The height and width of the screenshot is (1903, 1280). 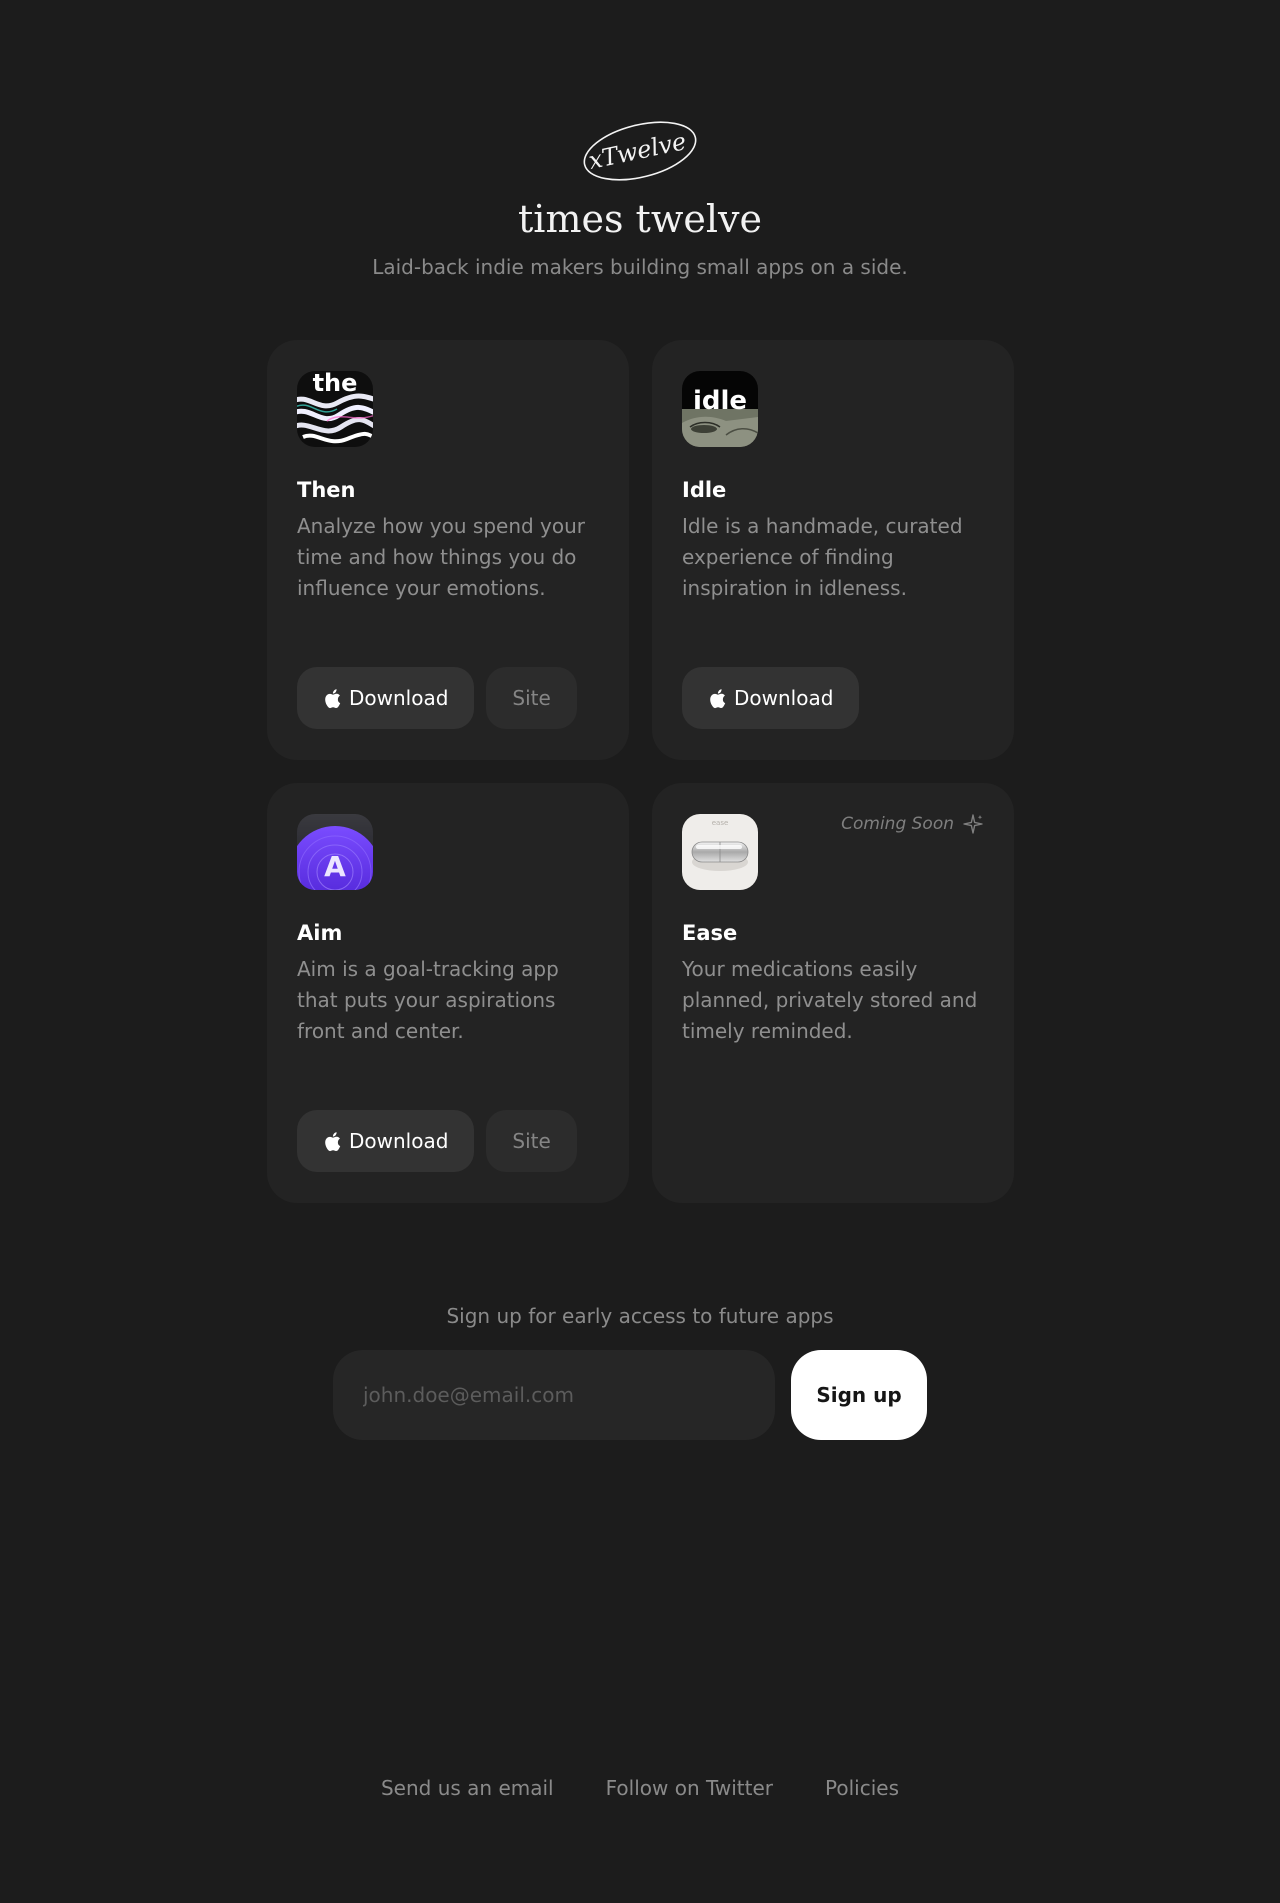 What do you see at coordinates (320, 933) in the screenshot?
I see `app-name: Aim` at bounding box center [320, 933].